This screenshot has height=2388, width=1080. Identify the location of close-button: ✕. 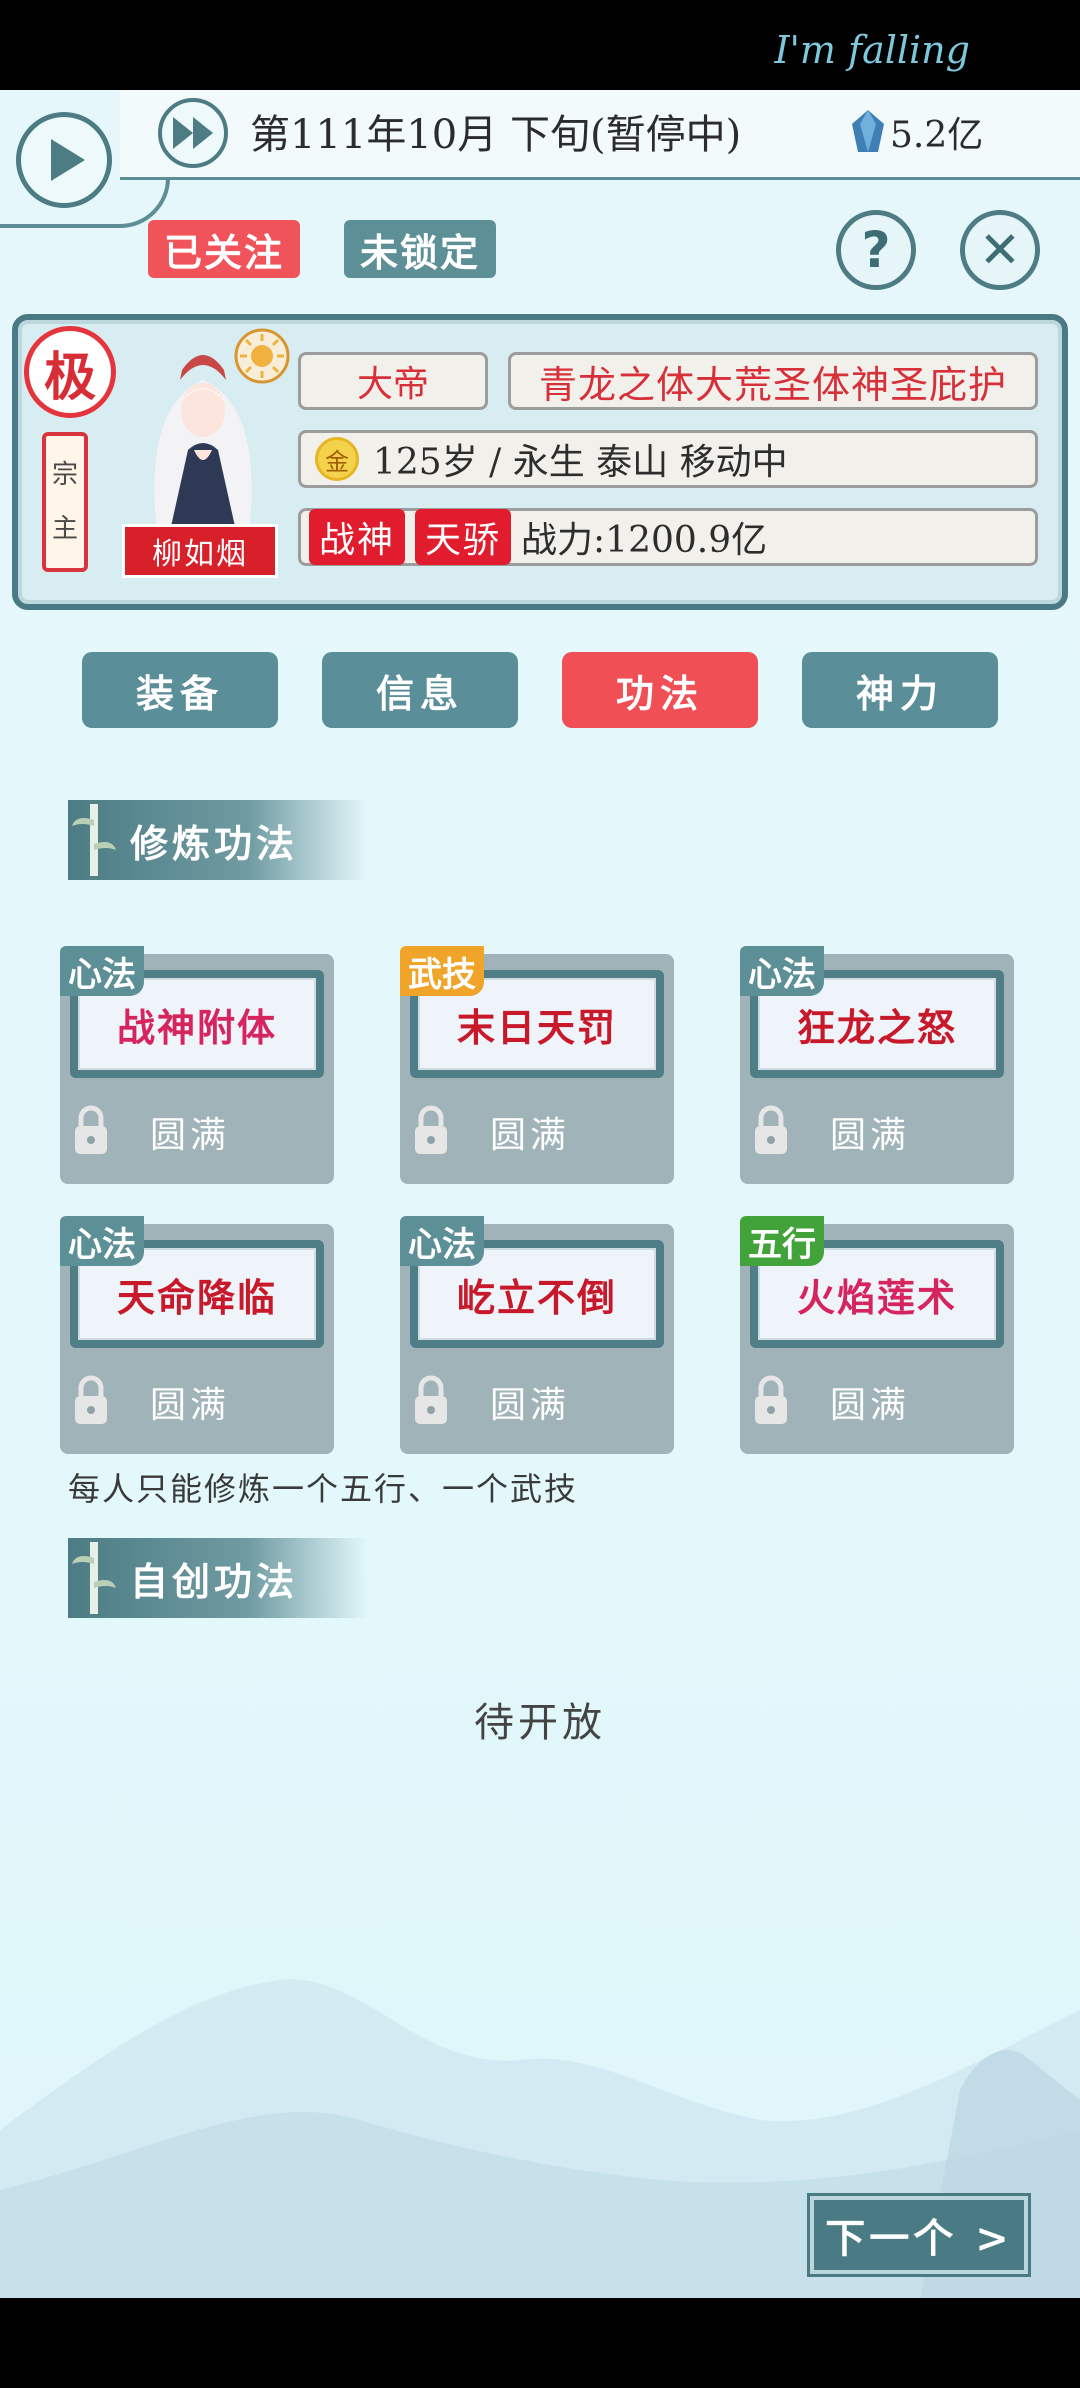
(1000, 250).